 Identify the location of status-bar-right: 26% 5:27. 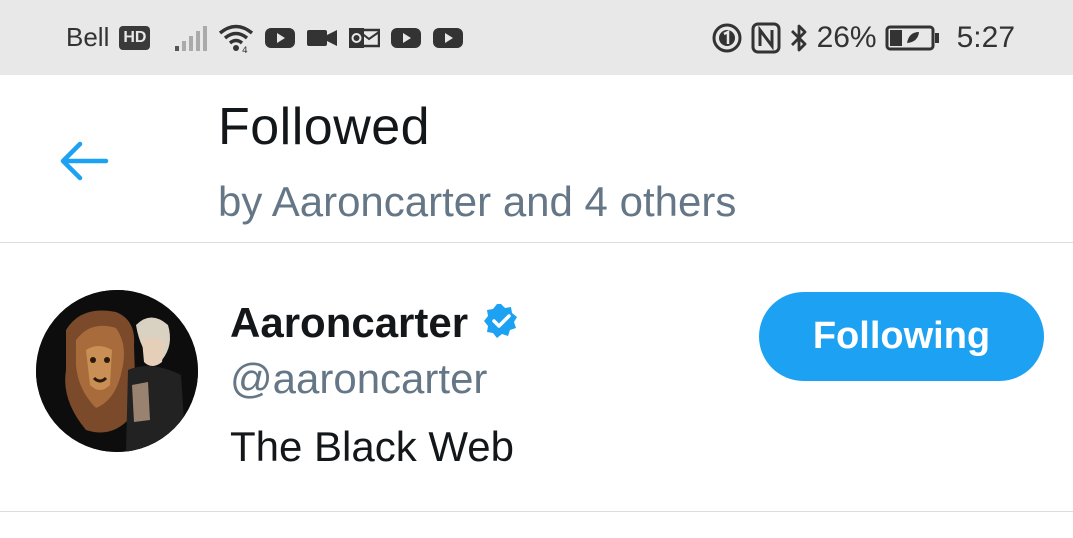
(863, 37).